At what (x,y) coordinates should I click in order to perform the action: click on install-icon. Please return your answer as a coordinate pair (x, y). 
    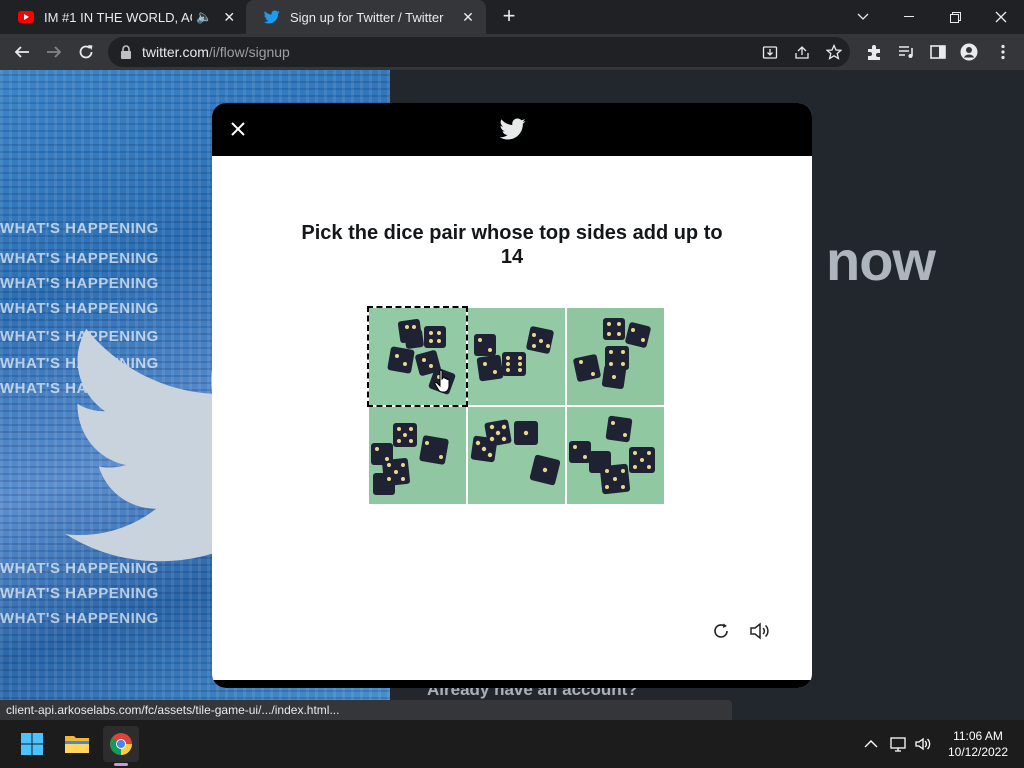
    Looking at the image, I should click on (770, 52).